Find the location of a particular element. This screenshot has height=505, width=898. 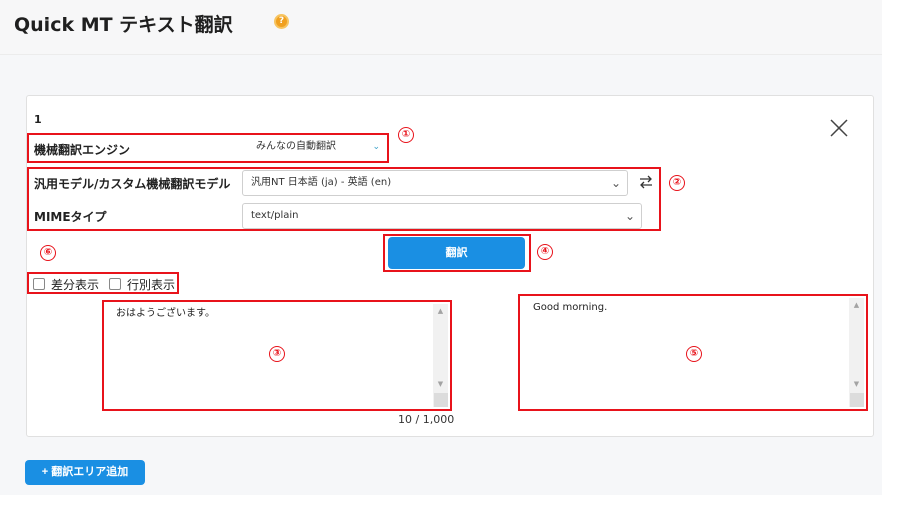

model-select: 汎用NT 日本語 (ja) - 英語 (en) ⌄ is located at coordinates (435, 183).